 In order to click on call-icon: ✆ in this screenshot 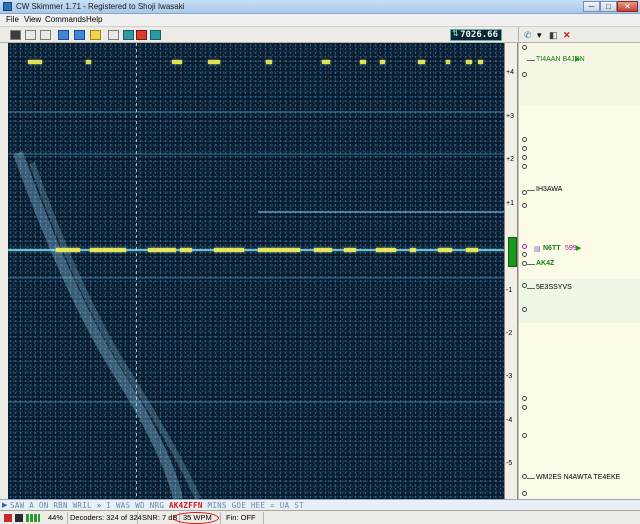, I will do `click(528, 35)`.